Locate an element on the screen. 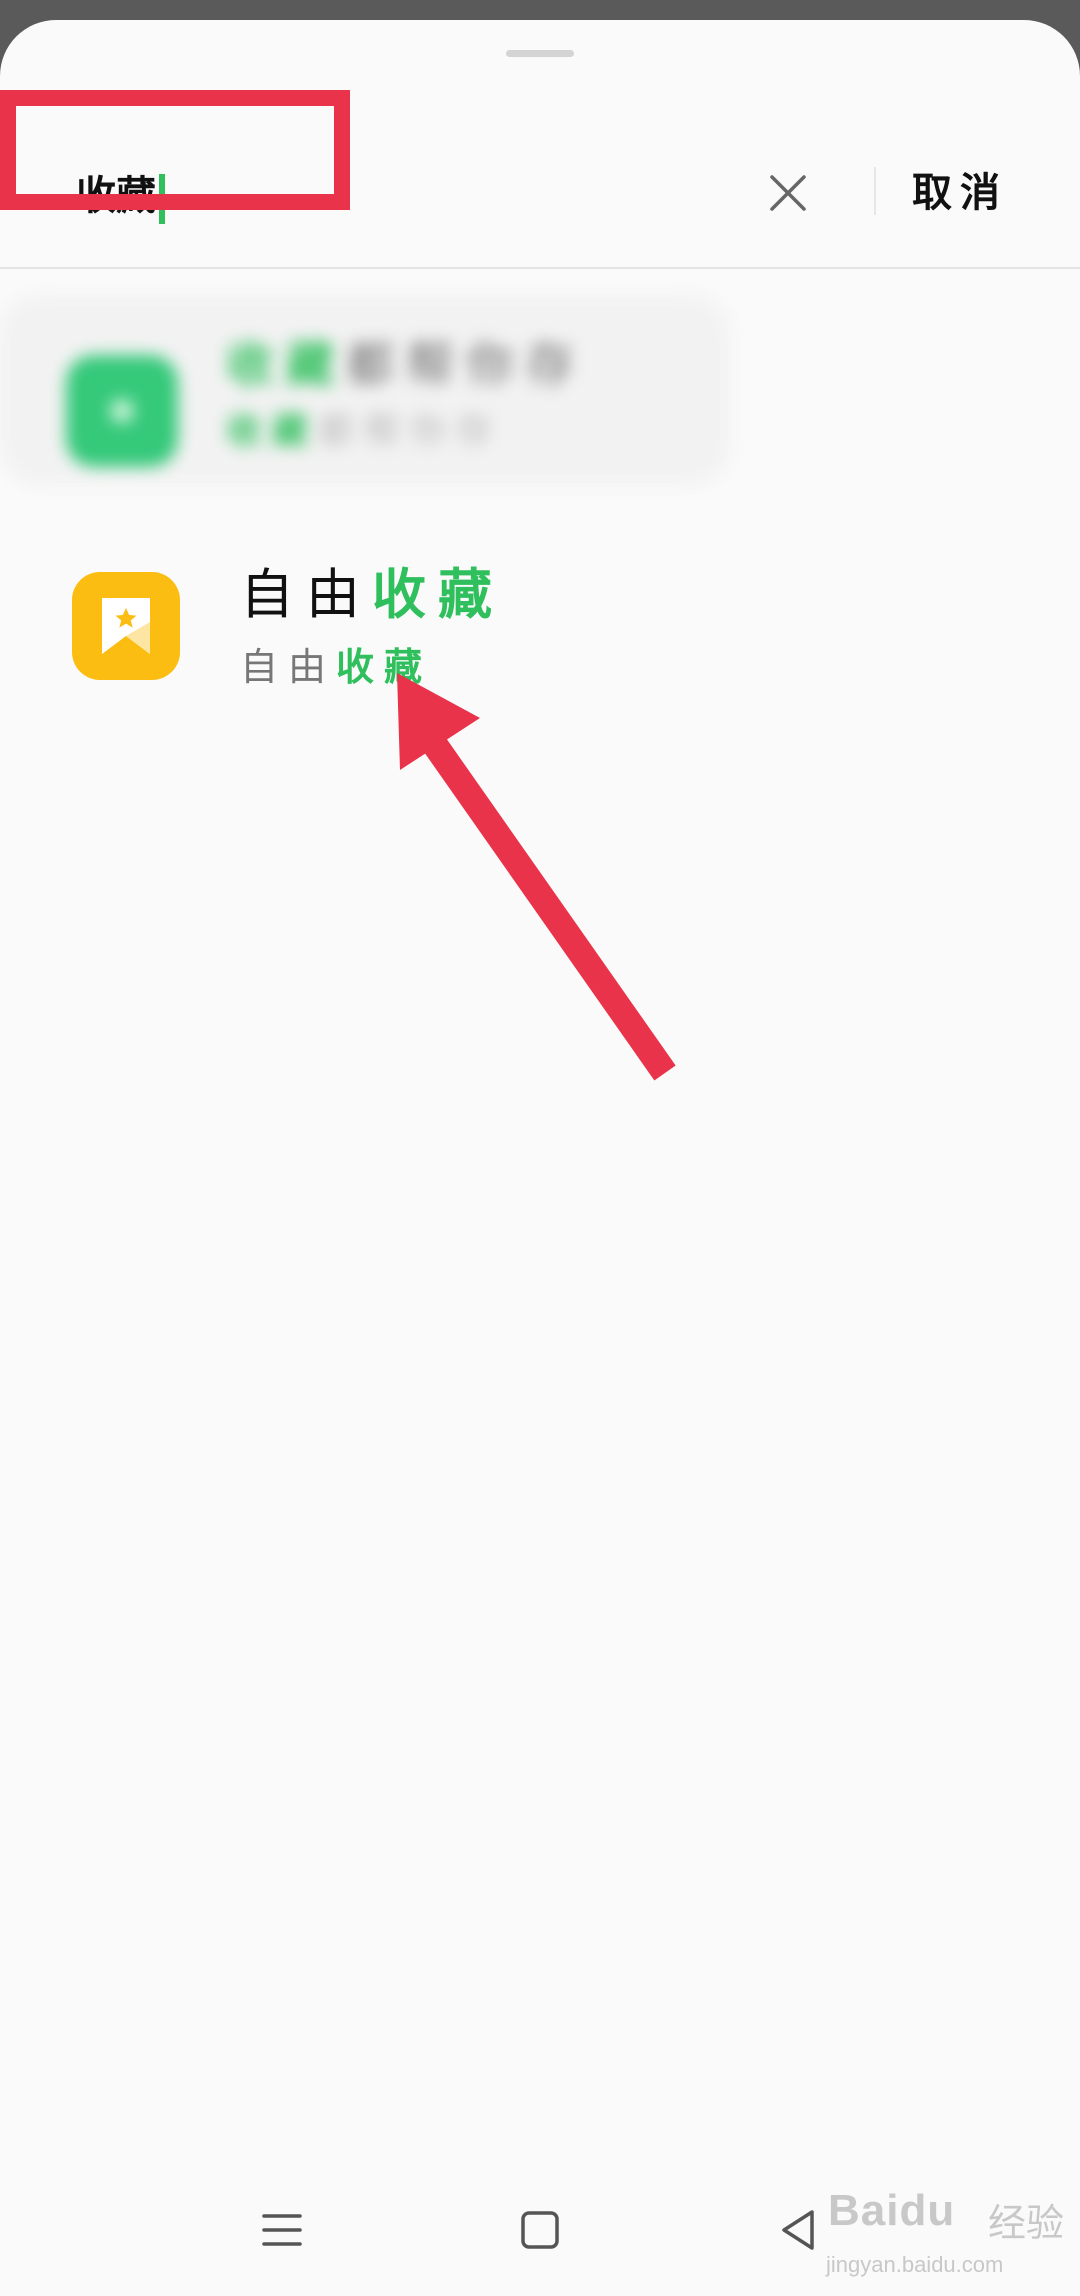  toolbar-divider is located at coordinates (875, 191).